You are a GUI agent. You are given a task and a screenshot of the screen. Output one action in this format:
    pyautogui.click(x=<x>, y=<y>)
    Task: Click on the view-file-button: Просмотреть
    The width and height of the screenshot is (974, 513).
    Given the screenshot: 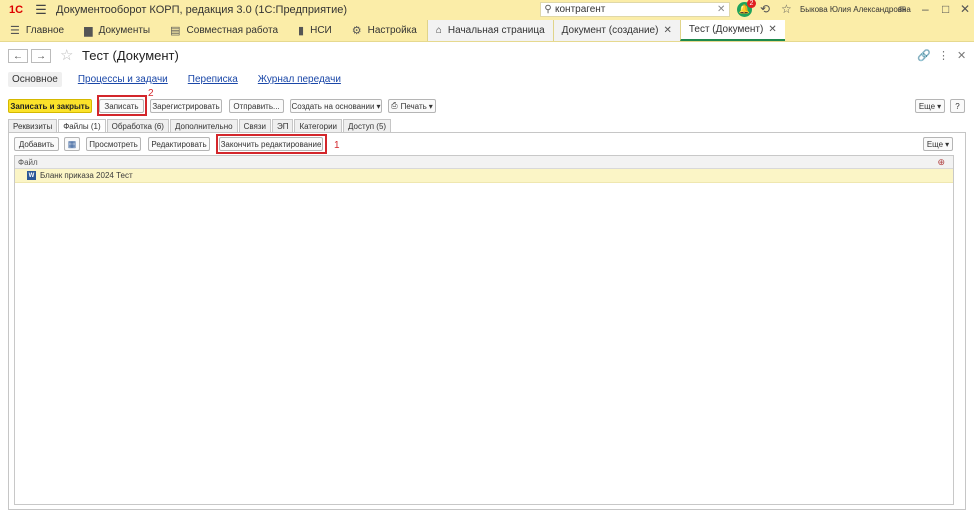 What is the action you would take?
    pyautogui.click(x=113, y=144)
    